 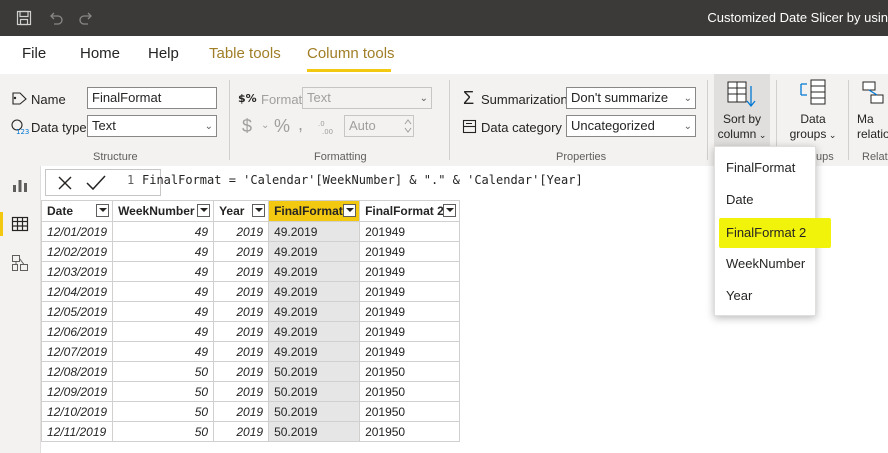 What do you see at coordinates (765, 168) in the screenshot?
I see `menu-item-finalformat: FinalFormat` at bounding box center [765, 168].